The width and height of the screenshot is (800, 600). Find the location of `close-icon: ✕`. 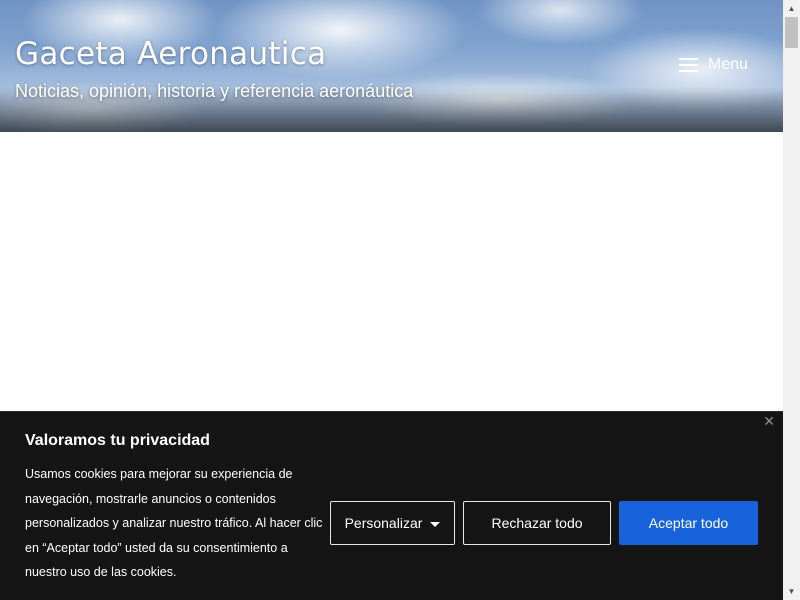

close-icon: ✕ is located at coordinates (769, 422).